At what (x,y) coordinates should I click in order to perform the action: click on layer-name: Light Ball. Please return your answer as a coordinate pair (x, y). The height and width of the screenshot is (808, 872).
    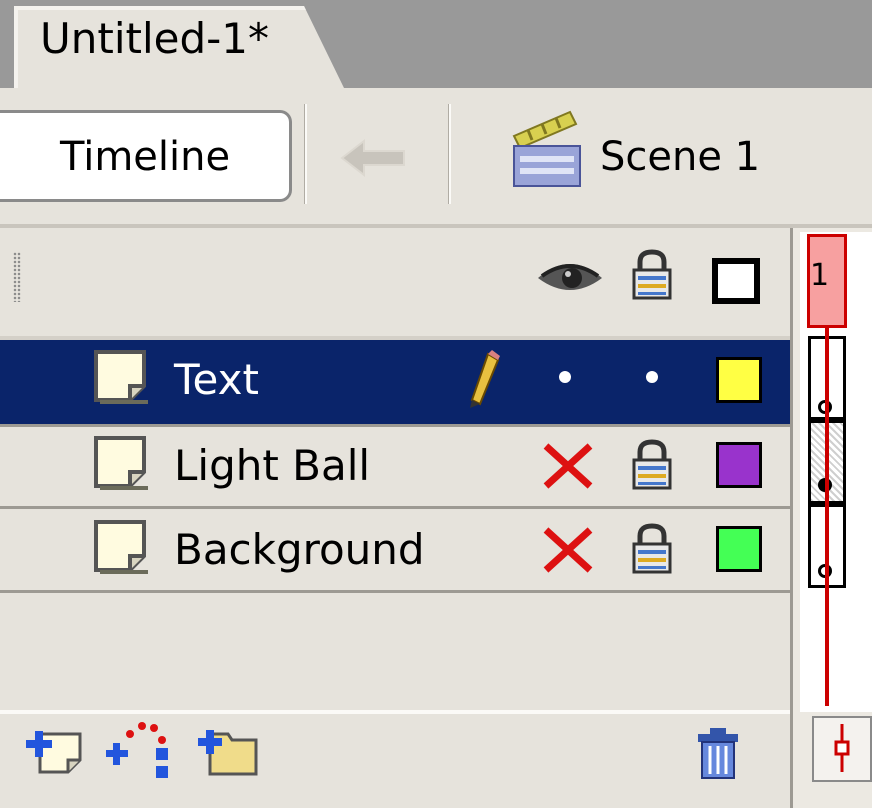
    Looking at the image, I should click on (272, 465).